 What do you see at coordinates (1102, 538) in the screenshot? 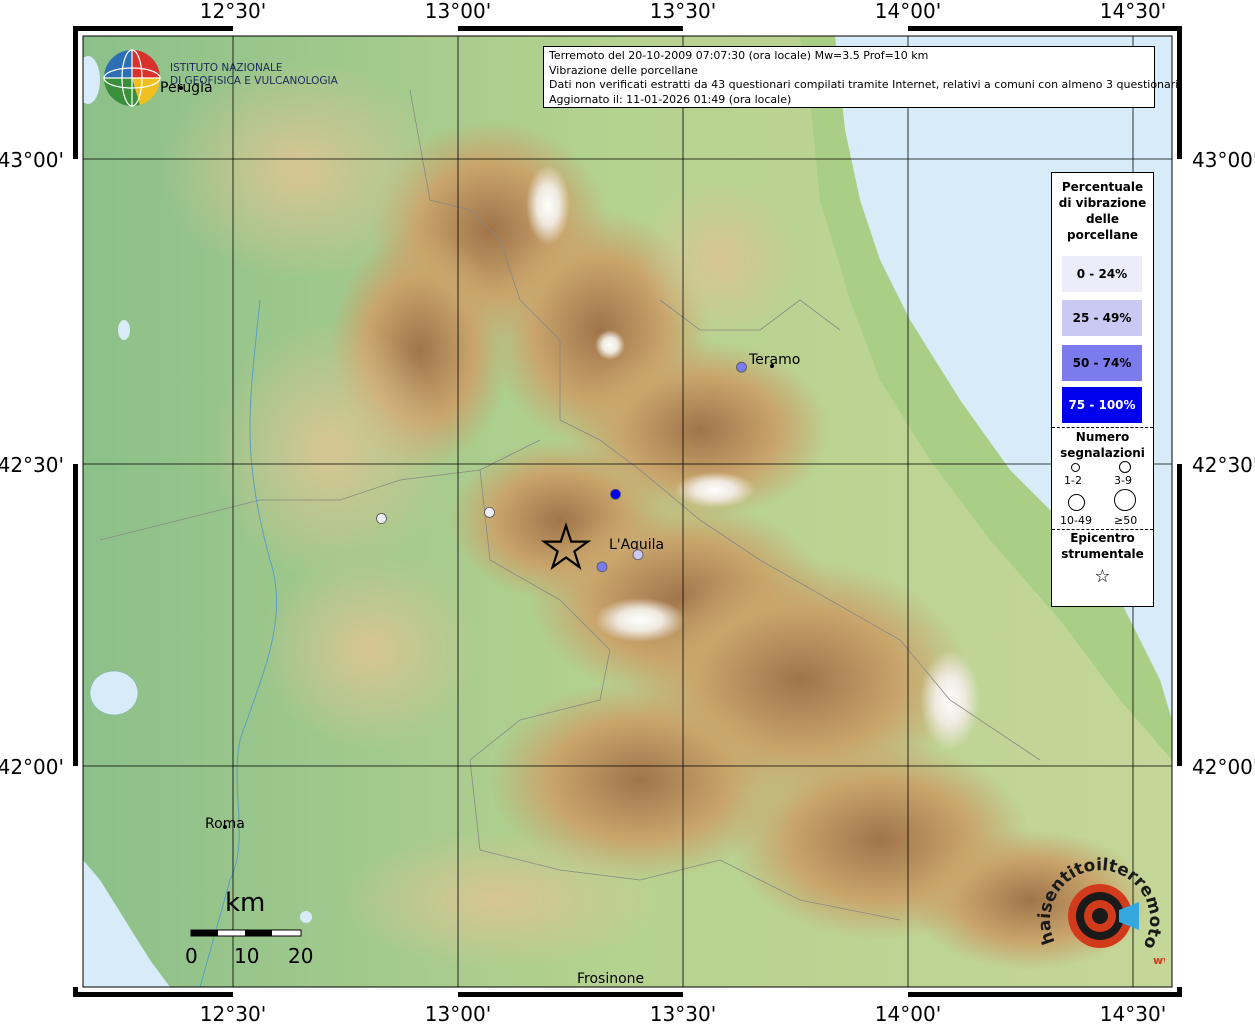
I see `legend-epicenter-title-line: Epicentro` at bounding box center [1102, 538].